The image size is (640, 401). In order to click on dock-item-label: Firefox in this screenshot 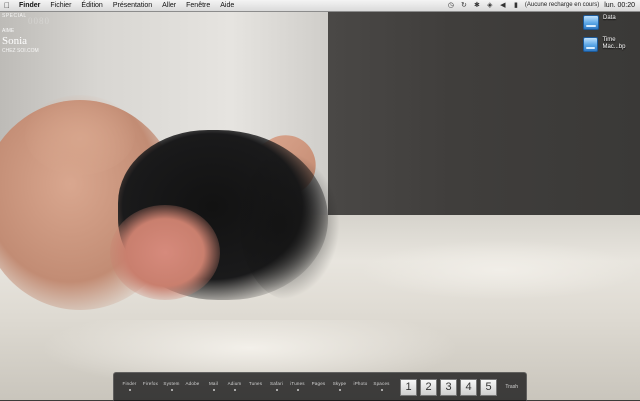, I will do `click(150, 383)`.